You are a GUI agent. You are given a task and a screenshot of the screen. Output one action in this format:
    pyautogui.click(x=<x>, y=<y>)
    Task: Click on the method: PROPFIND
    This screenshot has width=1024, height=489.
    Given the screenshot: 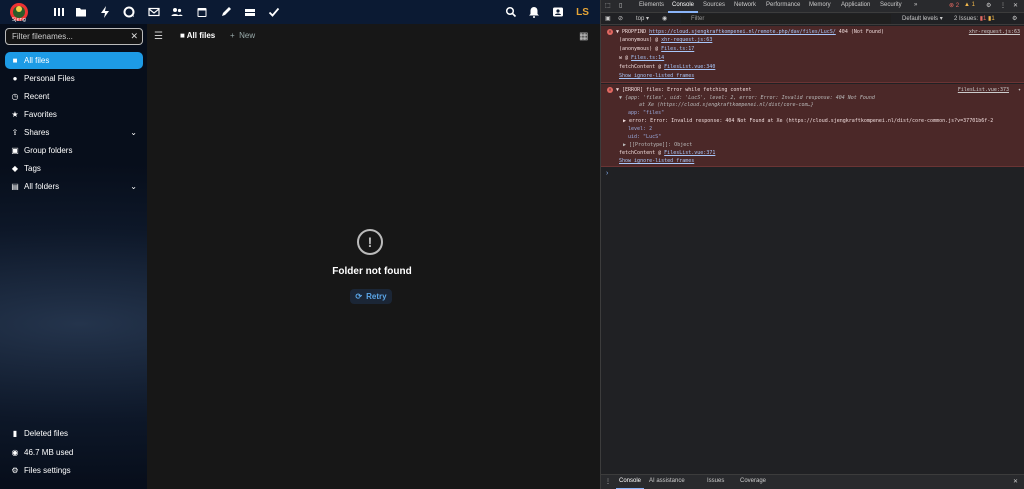 What is the action you would take?
    pyautogui.click(x=634, y=32)
    